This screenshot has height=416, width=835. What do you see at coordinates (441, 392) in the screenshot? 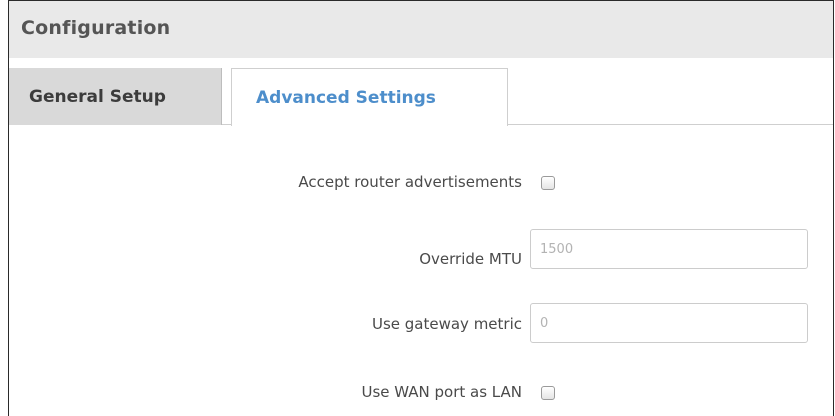
I see `use-wan-port-as-lan-label: Use WAN port as LAN` at bounding box center [441, 392].